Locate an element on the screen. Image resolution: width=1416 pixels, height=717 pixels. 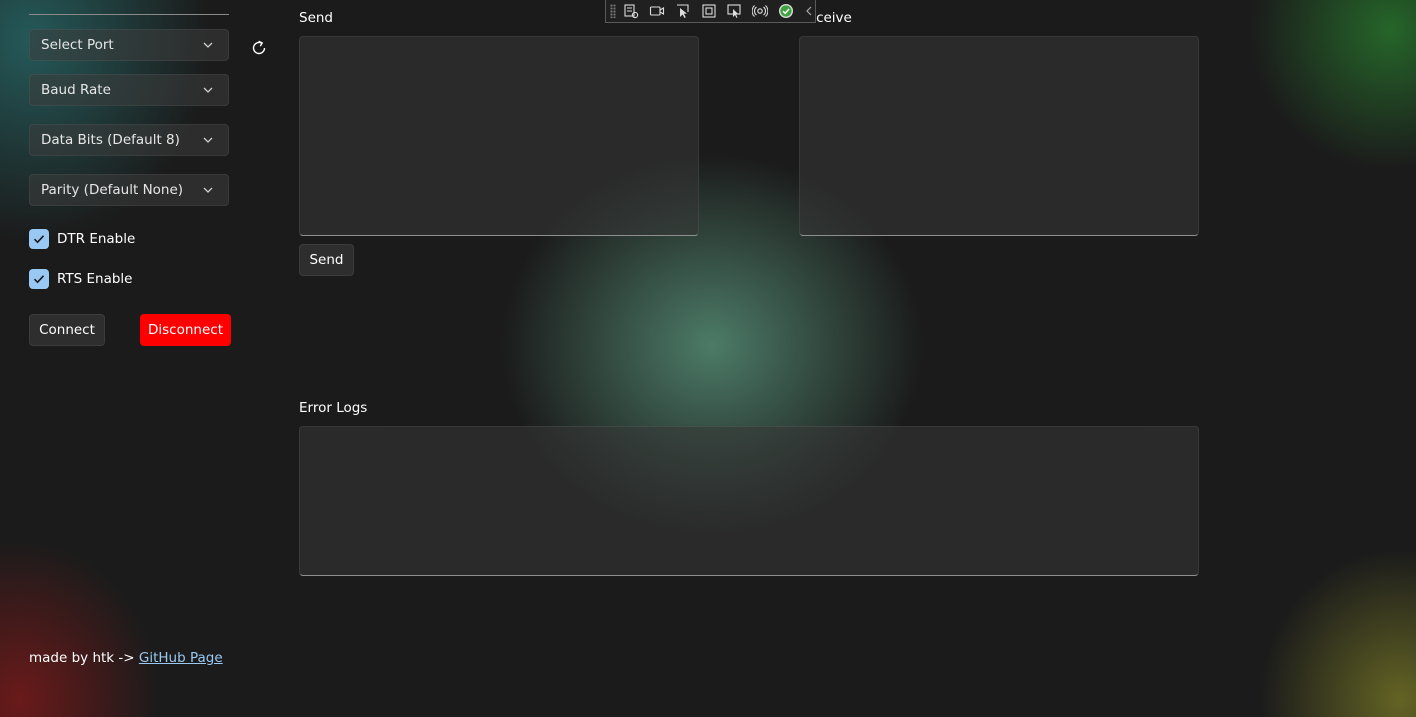
footer-credit: made by htk -> GitHub Page is located at coordinates (126, 658).